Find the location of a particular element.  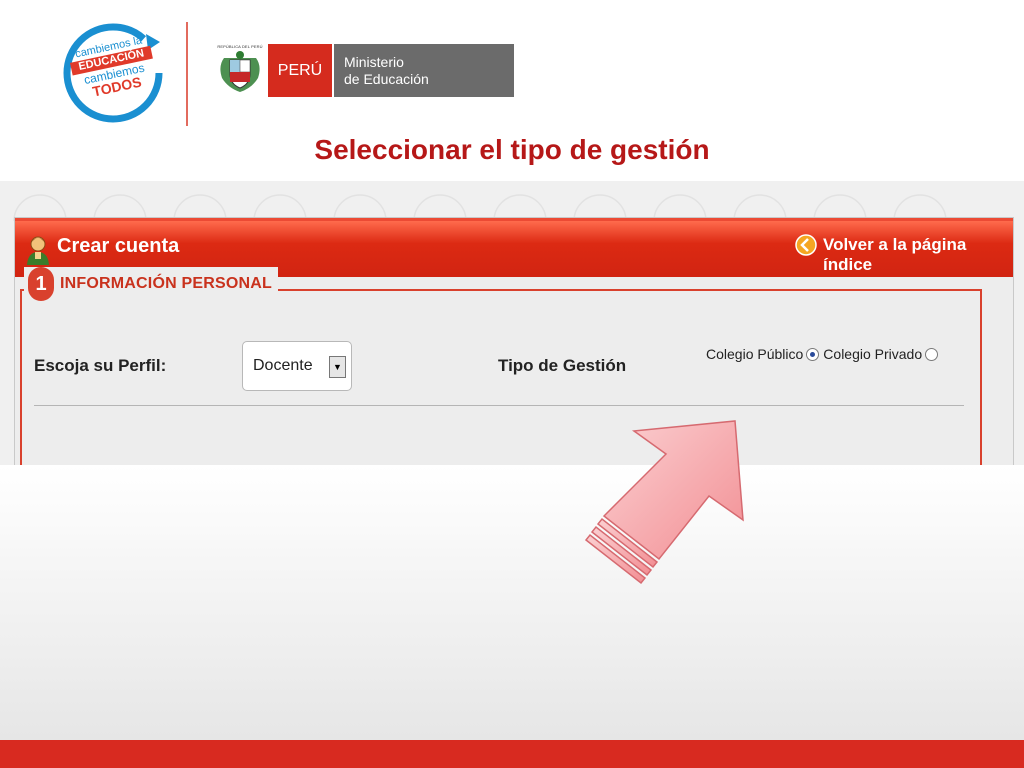

management-type-radio-group: Colegio Público Colegio Privado is located at coordinates (824, 354).